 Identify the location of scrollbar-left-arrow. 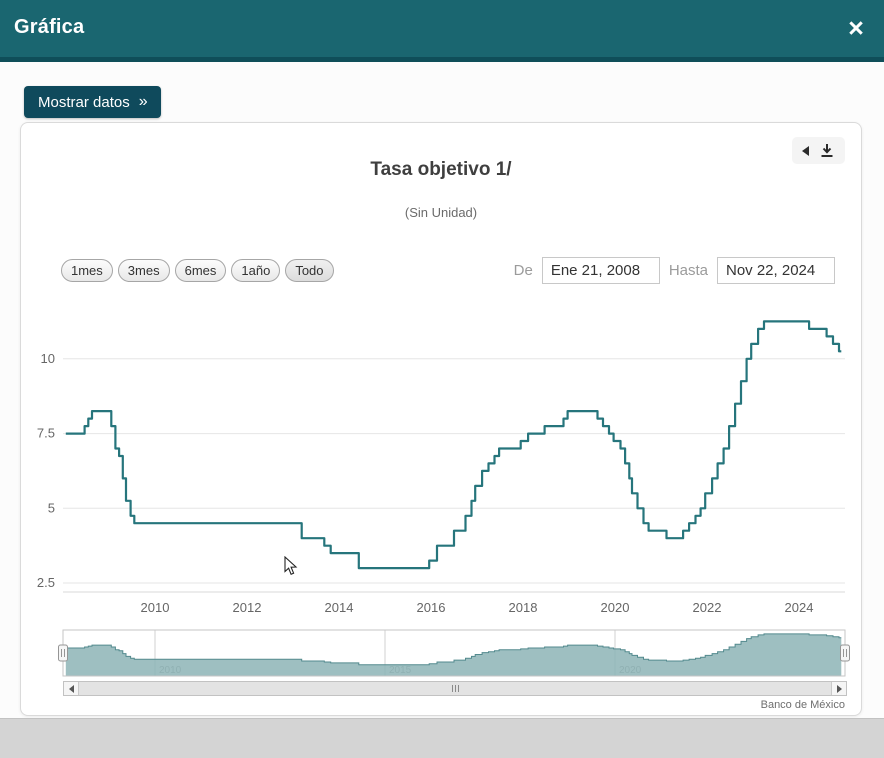
(71, 688).